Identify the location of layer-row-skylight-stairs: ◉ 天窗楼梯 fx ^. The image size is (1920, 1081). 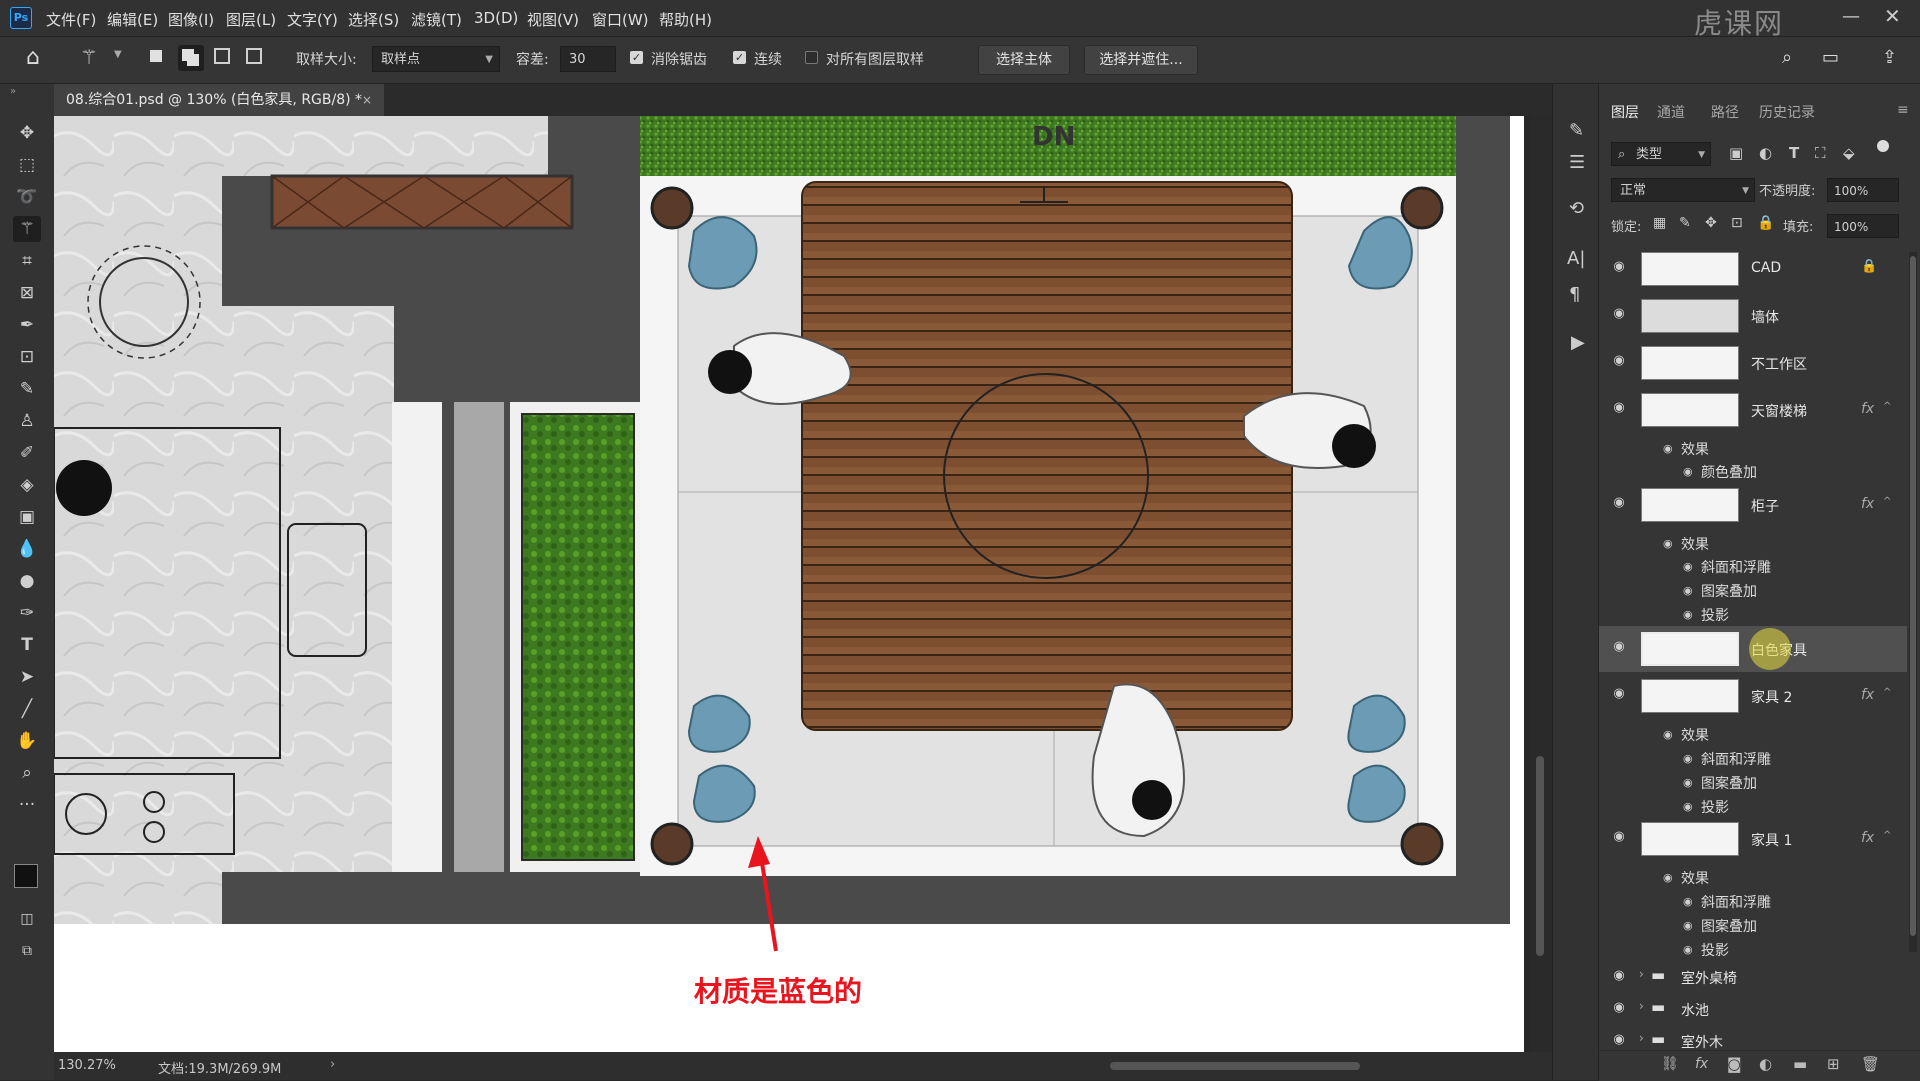
(1753, 410).